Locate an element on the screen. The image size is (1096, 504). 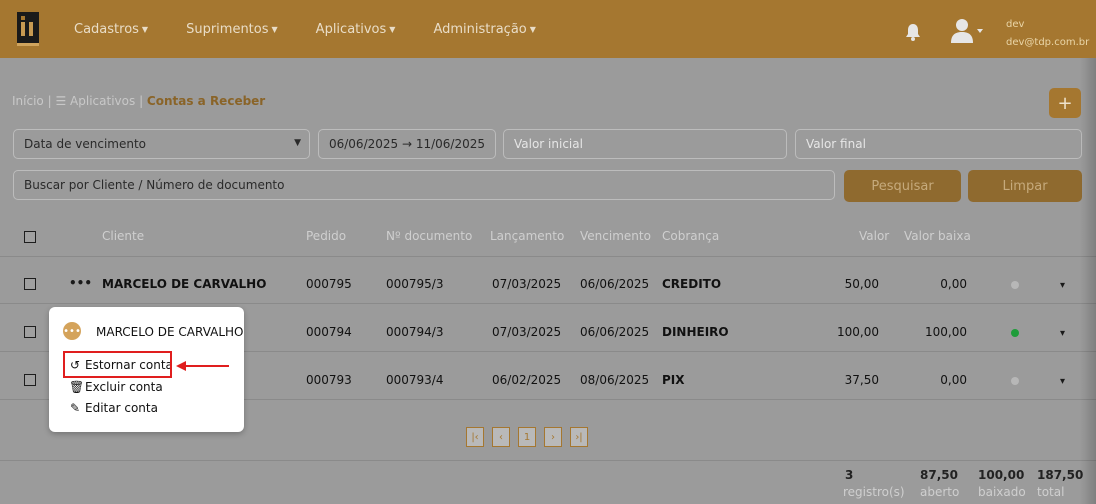
select-all-checkbox is located at coordinates (30, 237).